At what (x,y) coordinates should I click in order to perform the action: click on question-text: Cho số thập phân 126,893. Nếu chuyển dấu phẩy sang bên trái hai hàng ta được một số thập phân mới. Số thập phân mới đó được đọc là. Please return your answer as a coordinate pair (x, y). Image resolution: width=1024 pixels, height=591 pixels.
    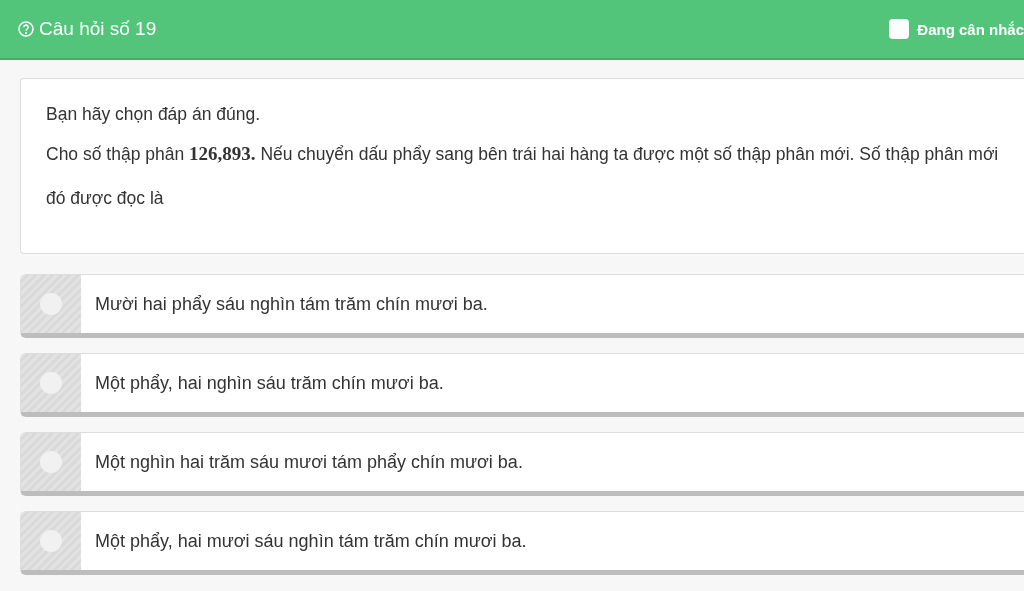
    Looking at the image, I should click on (523, 176).